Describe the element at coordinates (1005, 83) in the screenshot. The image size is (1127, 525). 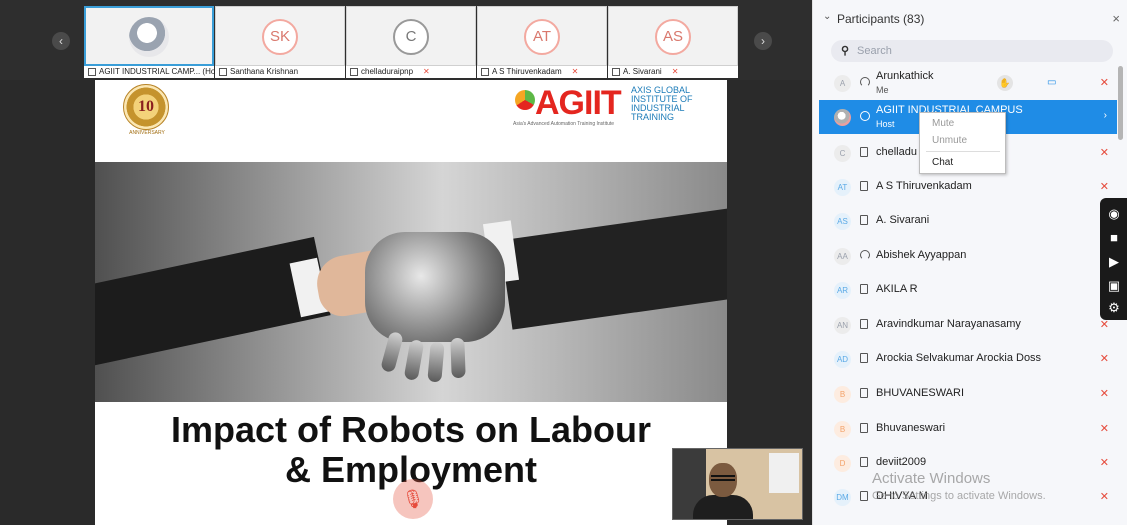
I see `raise-hand-icon: ✋` at that location.